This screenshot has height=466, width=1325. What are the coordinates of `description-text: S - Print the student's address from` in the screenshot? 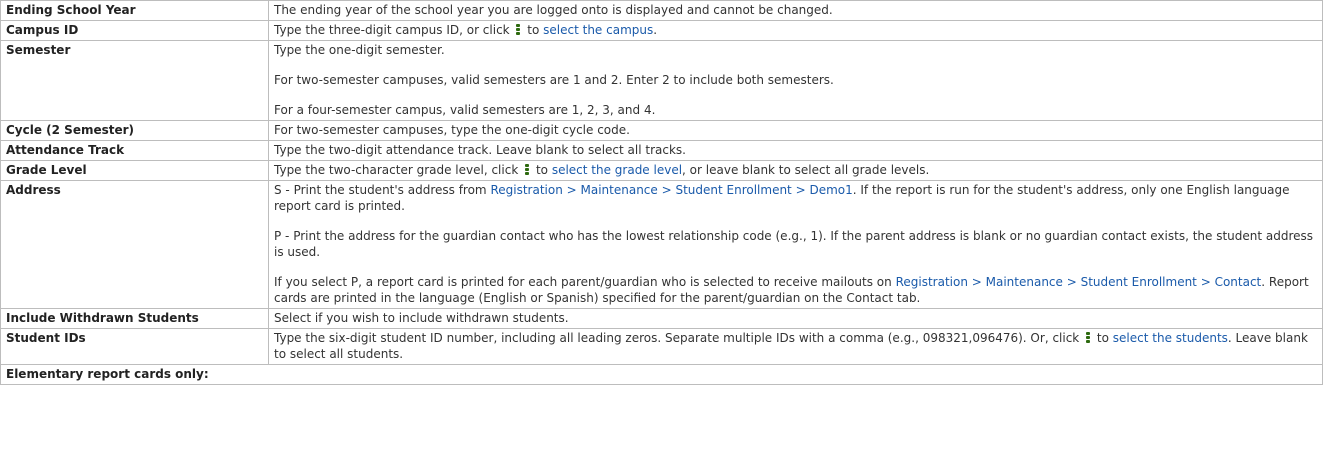 It's located at (380, 190).